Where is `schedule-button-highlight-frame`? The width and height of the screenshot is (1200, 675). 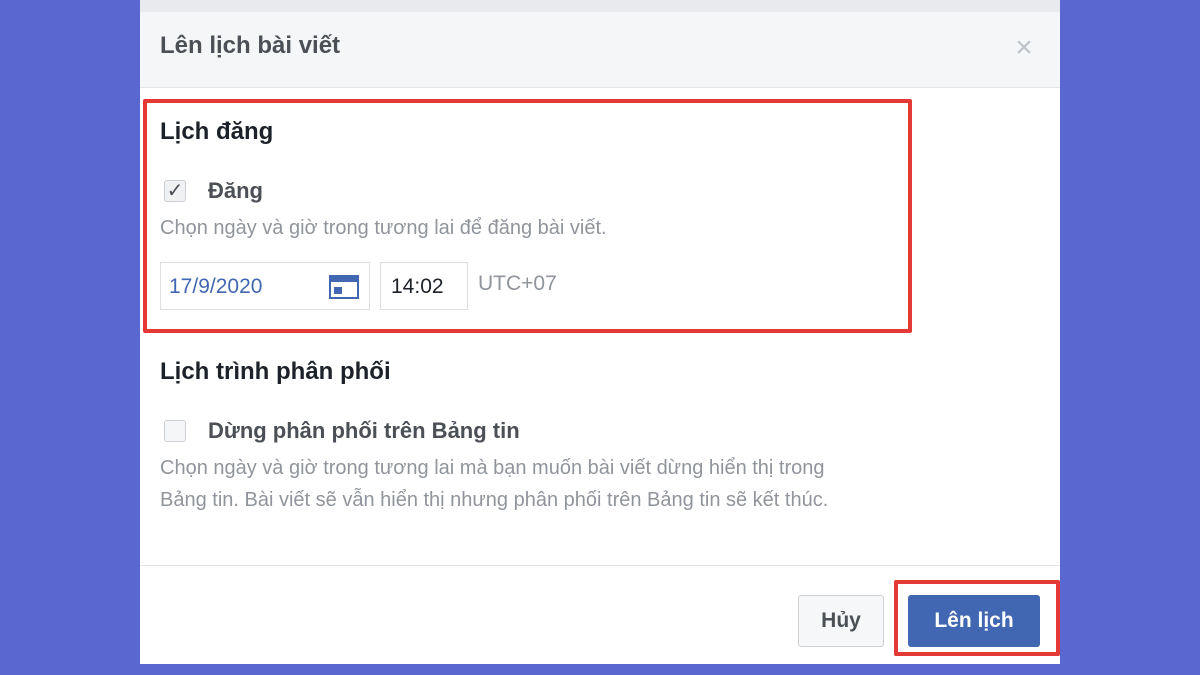 schedule-button-highlight-frame is located at coordinates (977, 618).